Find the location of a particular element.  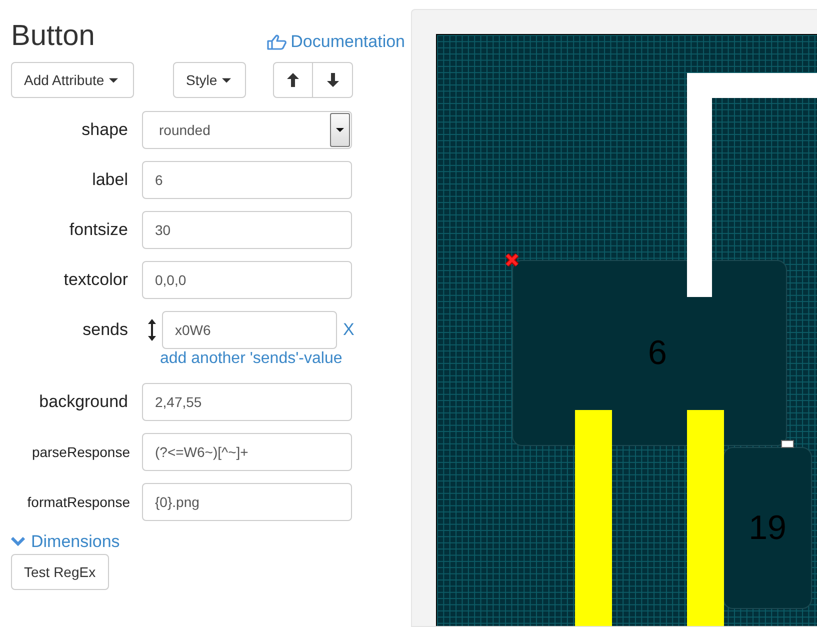

dropdown-button: Add Attribute is located at coordinates (72, 80).